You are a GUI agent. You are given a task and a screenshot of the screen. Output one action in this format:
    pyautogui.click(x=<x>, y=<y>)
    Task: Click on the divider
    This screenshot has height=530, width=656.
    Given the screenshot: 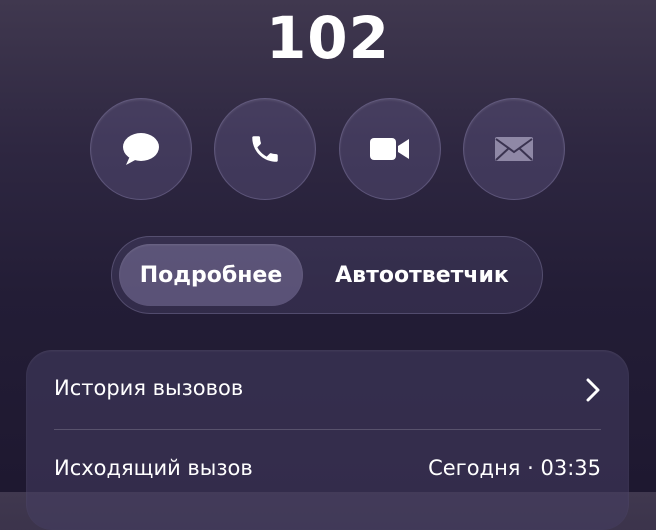 What is the action you would take?
    pyautogui.click(x=327, y=429)
    